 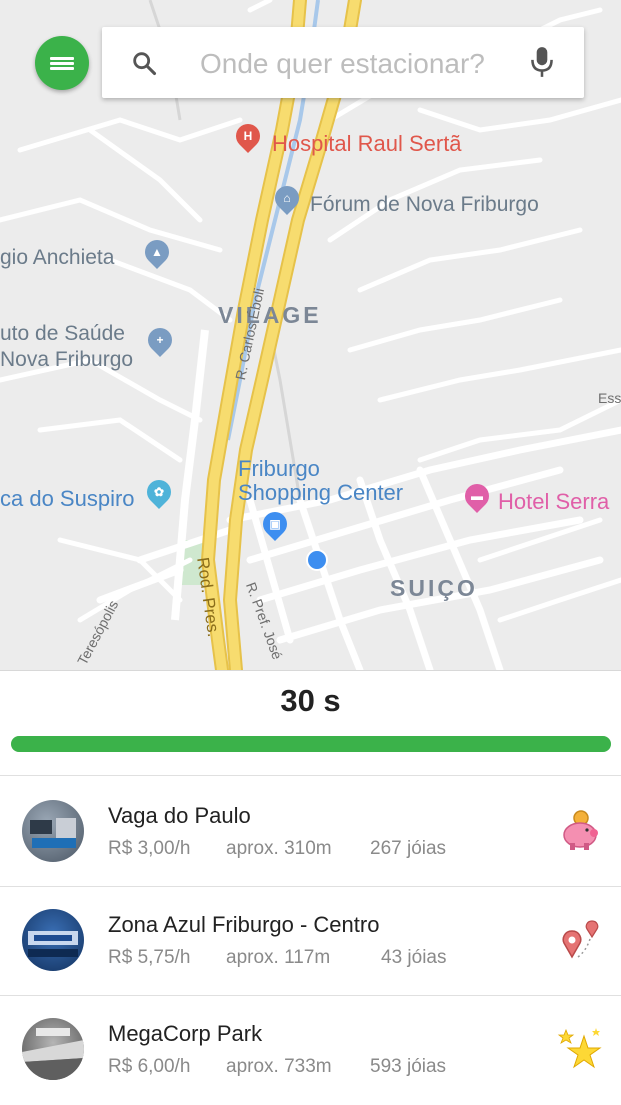 What do you see at coordinates (57, 258) in the screenshot?
I see `map-label-anchieta: gio Anchieta` at bounding box center [57, 258].